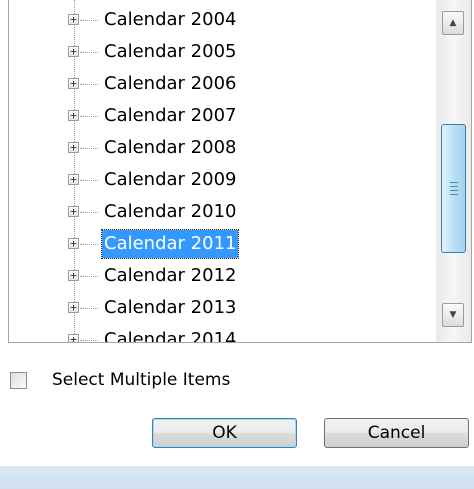  What do you see at coordinates (170, 308) in the screenshot?
I see `tree-node-label: Calendar 2013` at bounding box center [170, 308].